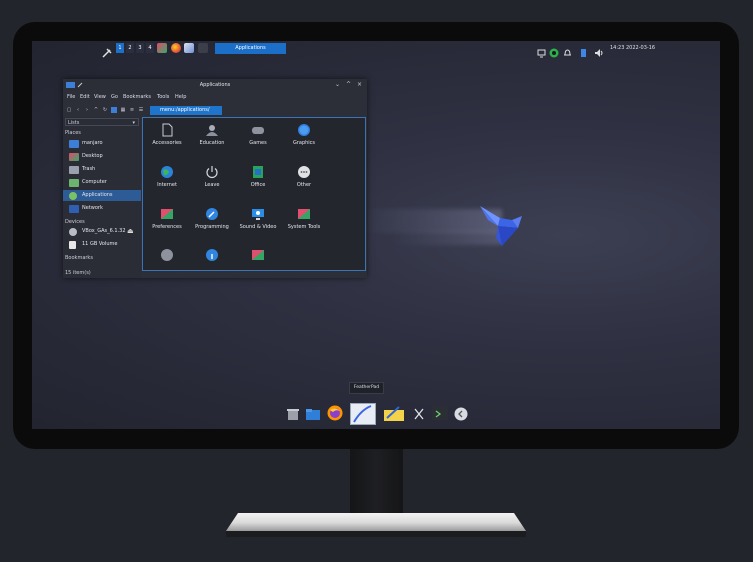 The width and height of the screenshot is (753, 562). What do you see at coordinates (133, 123) in the screenshot?
I see `chevron-down-icon: ▾` at bounding box center [133, 123].